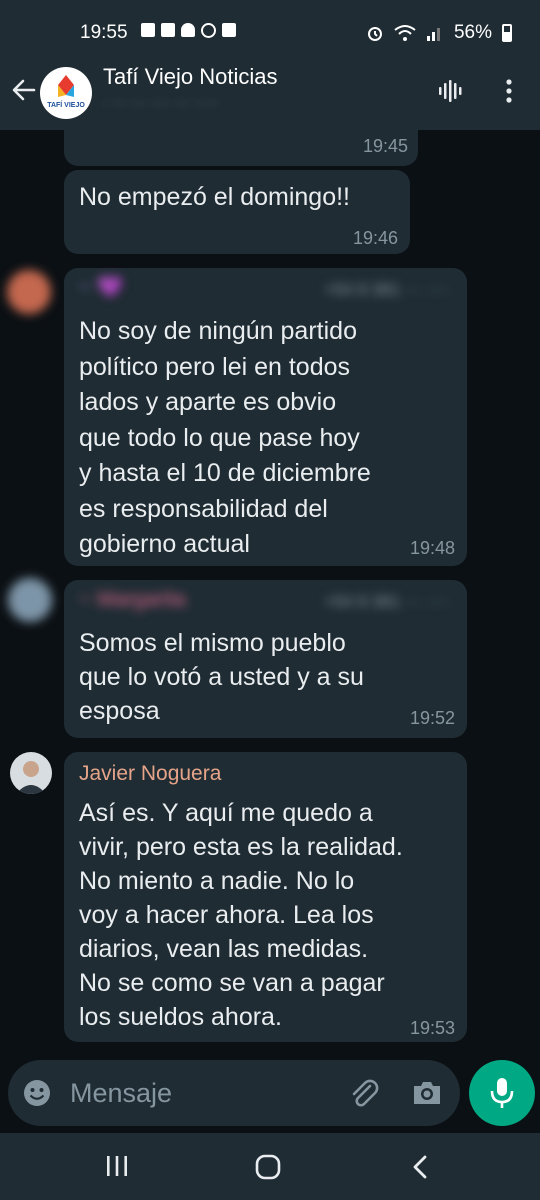  What do you see at coordinates (375, 238) in the screenshot?
I see `message-time: 19:46` at bounding box center [375, 238].